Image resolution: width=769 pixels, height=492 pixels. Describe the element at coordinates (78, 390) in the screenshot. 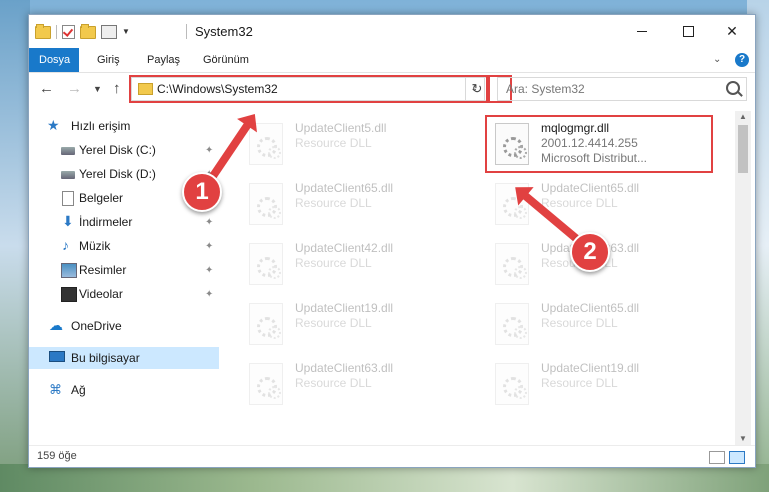

I see `sidebar-item-label: Ağ` at that location.